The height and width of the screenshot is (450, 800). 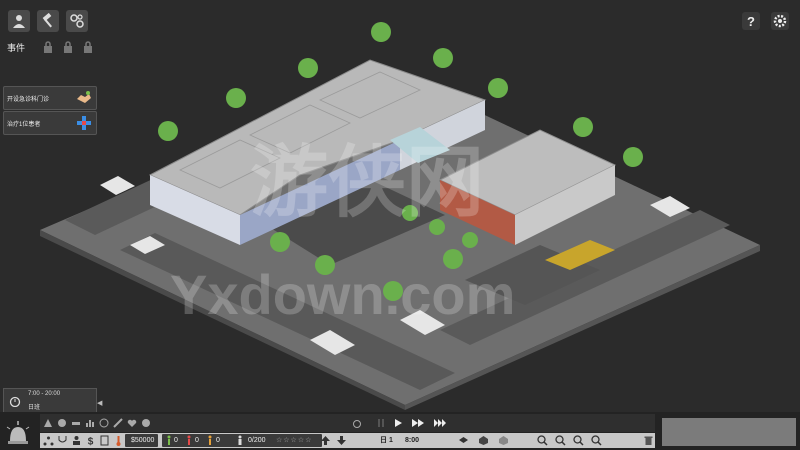 I want to click on hammer-icon, so click(x=47, y=20).